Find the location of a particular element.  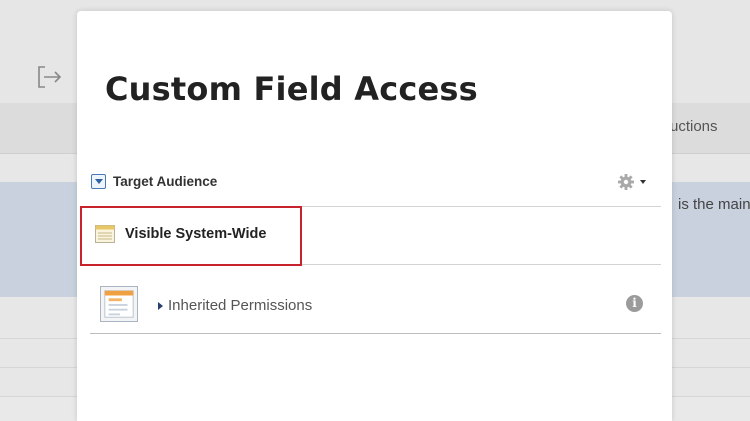

collapse-triangle-icon is located at coordinates (98, 181).